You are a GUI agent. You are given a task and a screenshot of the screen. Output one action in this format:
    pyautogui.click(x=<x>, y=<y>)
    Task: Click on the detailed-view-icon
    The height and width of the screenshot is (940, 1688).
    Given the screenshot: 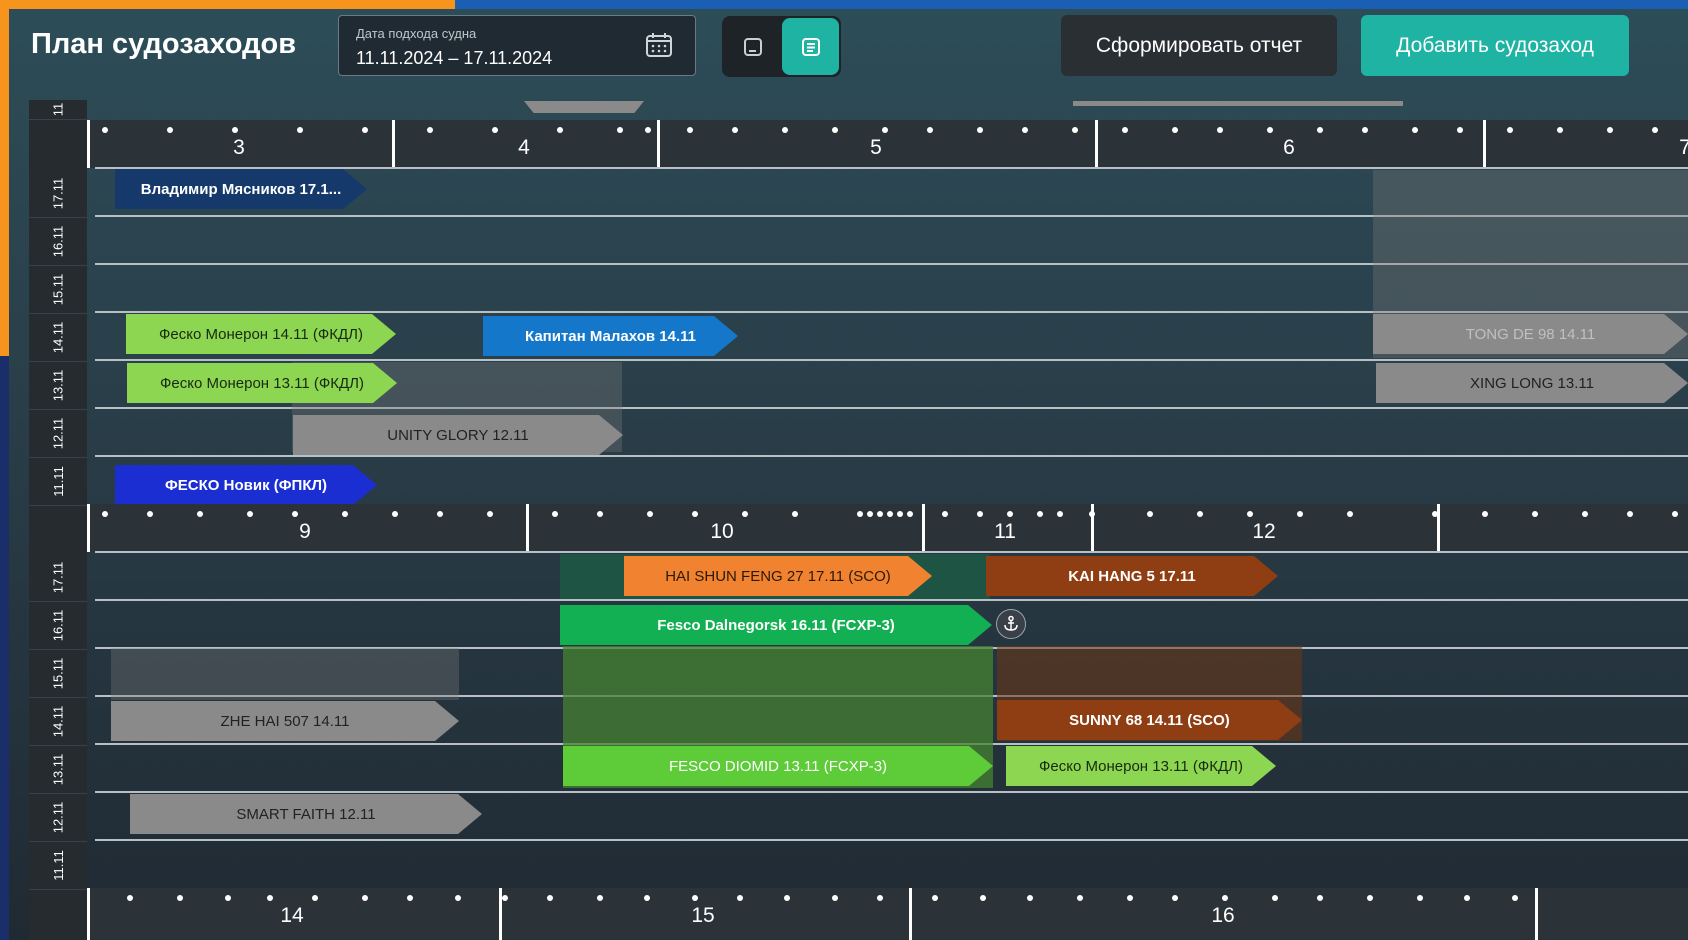 What is the action you would take?
    pyautogui.click(x=810, y=46)
    